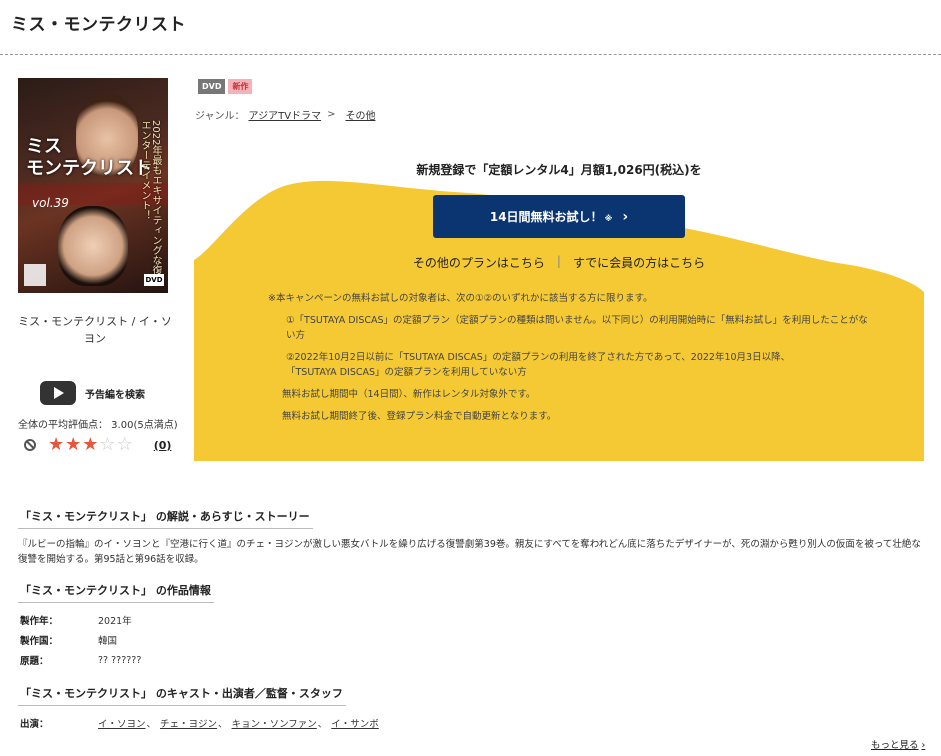 This screenshot has width=941, height=756. What do you see at coordinates (274, 723) in the screenshot?
I see `cast-link: キョン・ソンファン` at bounding box center [274, 723].